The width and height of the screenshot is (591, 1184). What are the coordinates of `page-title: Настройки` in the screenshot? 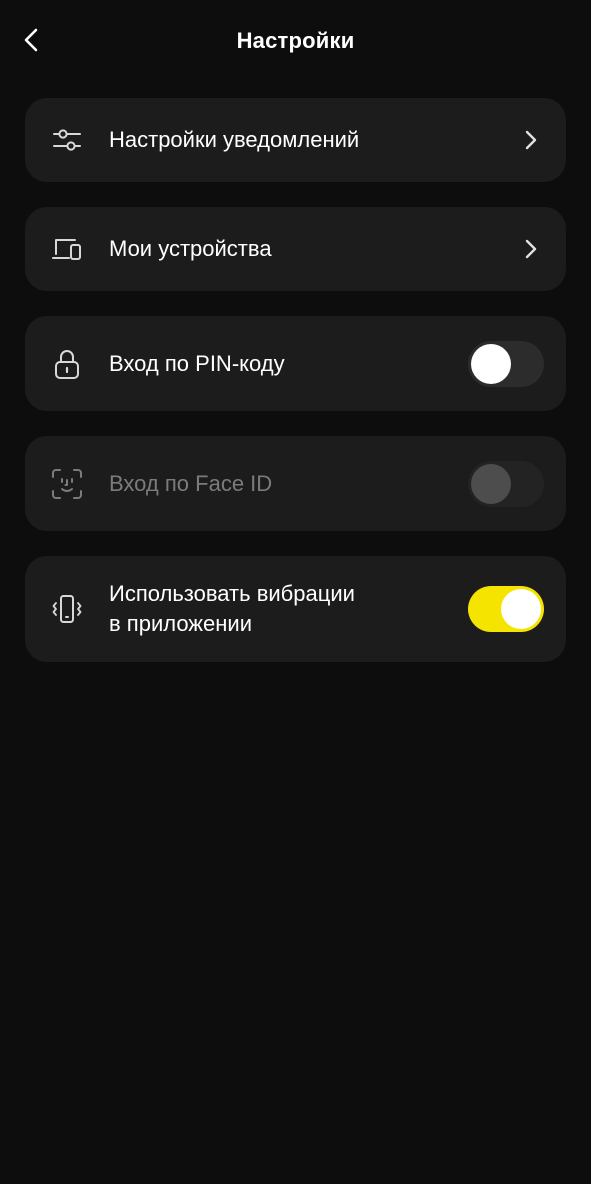 It's located at (295, 40).